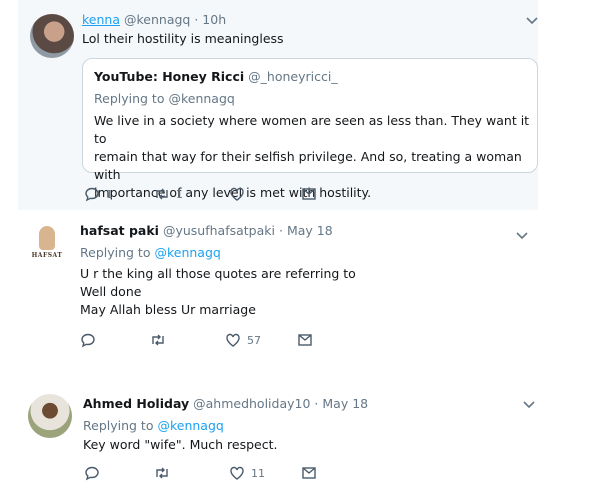 The height and width of the screenshot is (490, 595). Describe the element at coordinates (47, 238) in the screenshot. I see `avatar-figure` at that location.